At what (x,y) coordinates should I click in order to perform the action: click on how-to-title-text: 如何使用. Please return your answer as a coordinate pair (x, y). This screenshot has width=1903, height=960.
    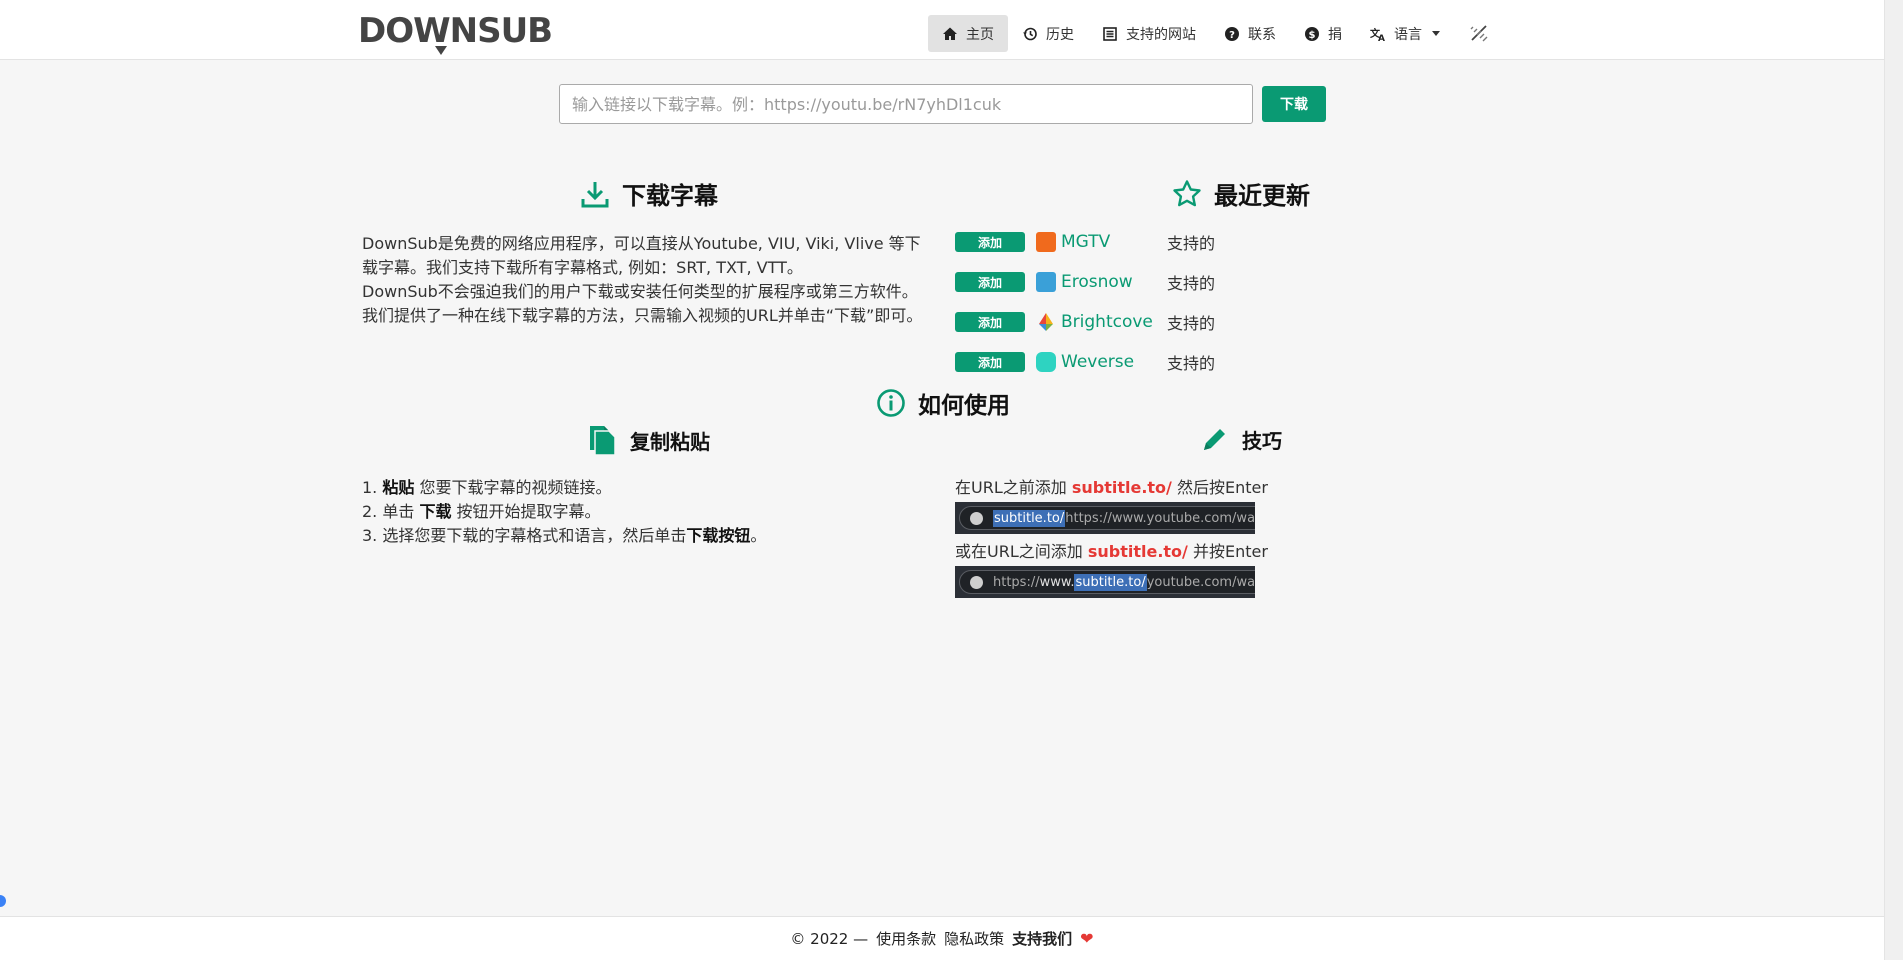
    Looking at the image, I should click on (964, 406).